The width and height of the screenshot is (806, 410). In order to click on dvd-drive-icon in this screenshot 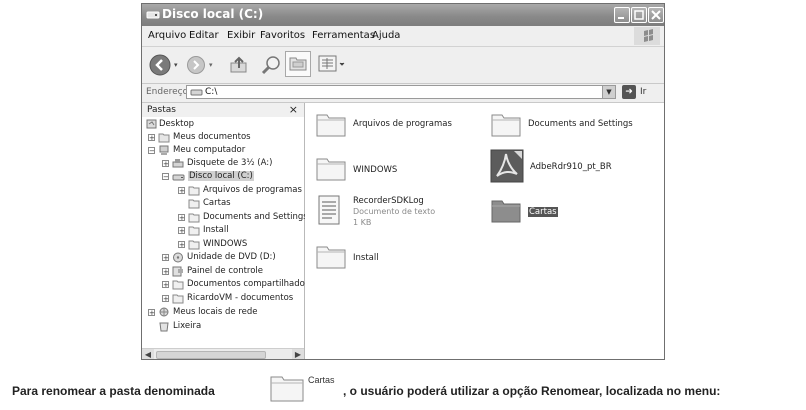, I will do `click(178, 257)`.